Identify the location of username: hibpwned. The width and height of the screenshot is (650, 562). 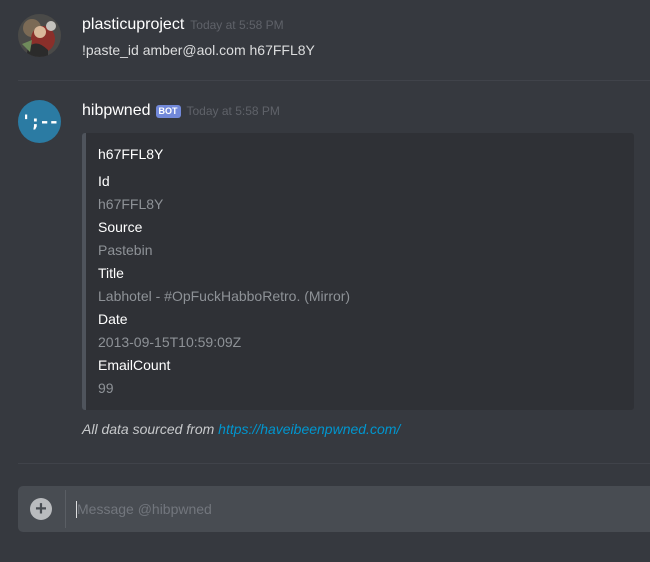
(116, 111).